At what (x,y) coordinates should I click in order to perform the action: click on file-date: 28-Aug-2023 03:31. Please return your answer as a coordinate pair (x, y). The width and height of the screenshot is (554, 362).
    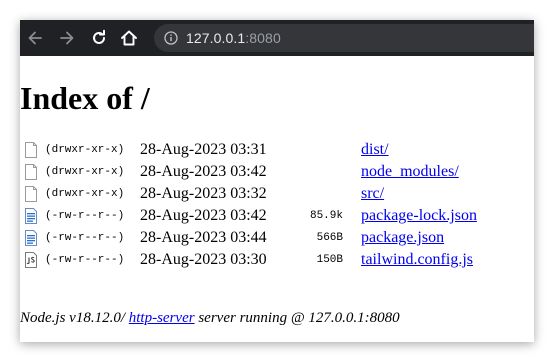
    Looking at the image, I should click on (203, 149).